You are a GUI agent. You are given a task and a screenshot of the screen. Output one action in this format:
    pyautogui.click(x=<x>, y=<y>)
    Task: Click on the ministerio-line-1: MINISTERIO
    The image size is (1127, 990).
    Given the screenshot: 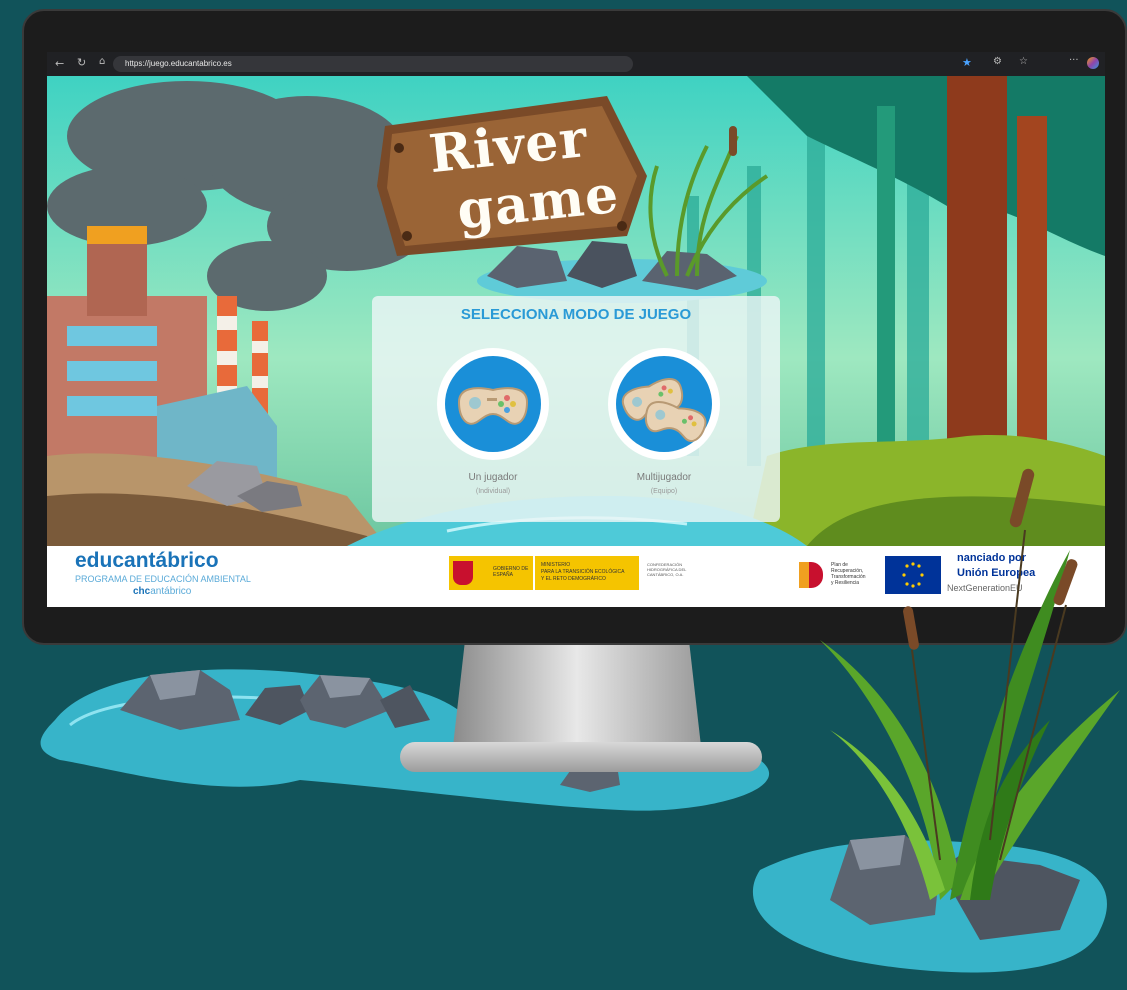 What is the action you would take?
    pyautogui.click(x=556, y=565)
    